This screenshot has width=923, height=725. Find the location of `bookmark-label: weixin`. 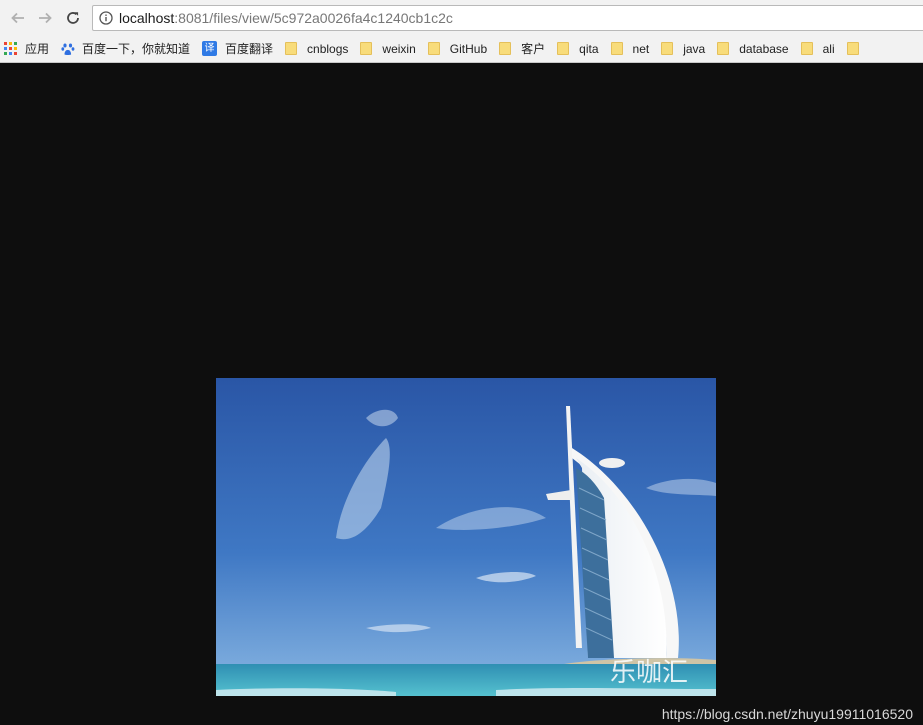

bookmark-label: weixin is located at coordinates (399, 48).